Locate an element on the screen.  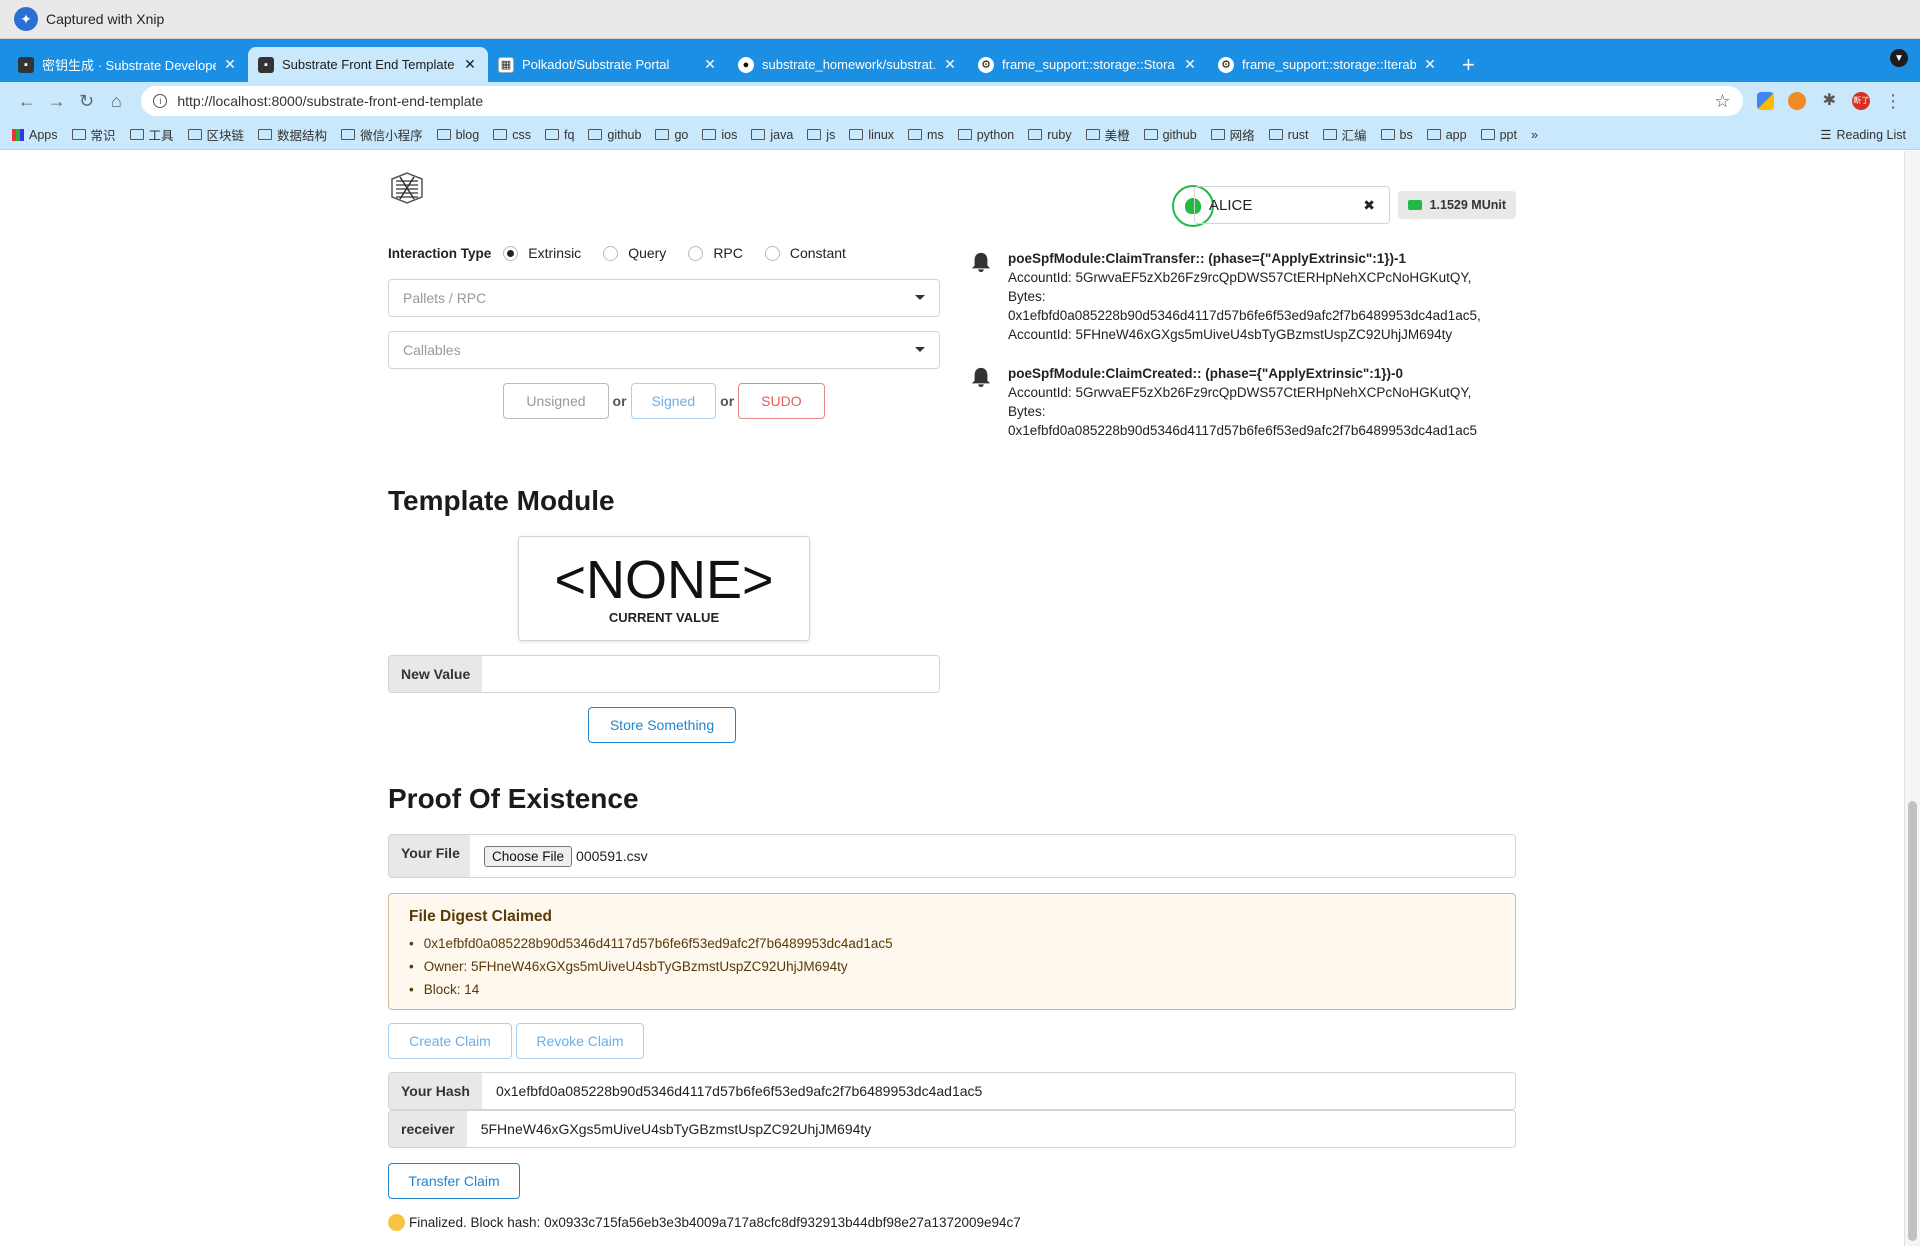
new-value-input is located at coordinates (710, 674).